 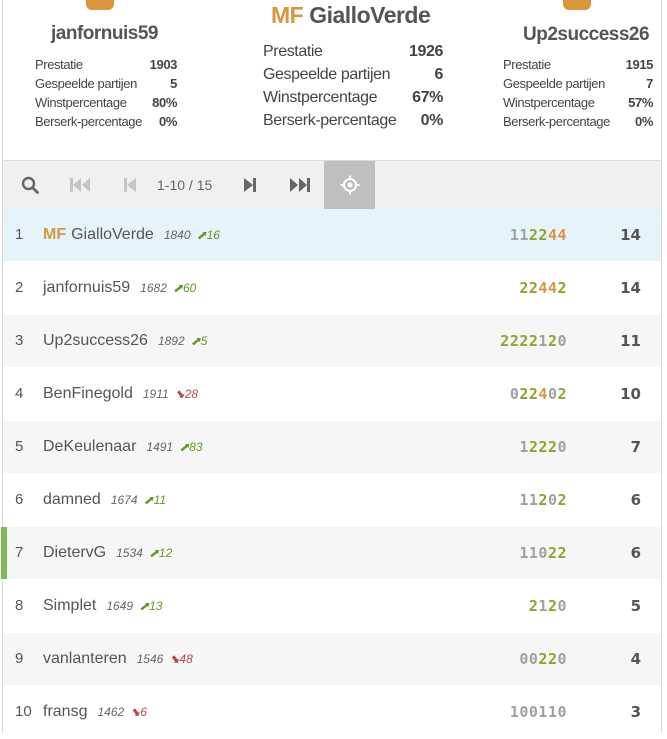 What do you see at coordinates (85, 658) in the screenshot?
I see `player-name: vanlanteren` at bounding box center [85, 658].